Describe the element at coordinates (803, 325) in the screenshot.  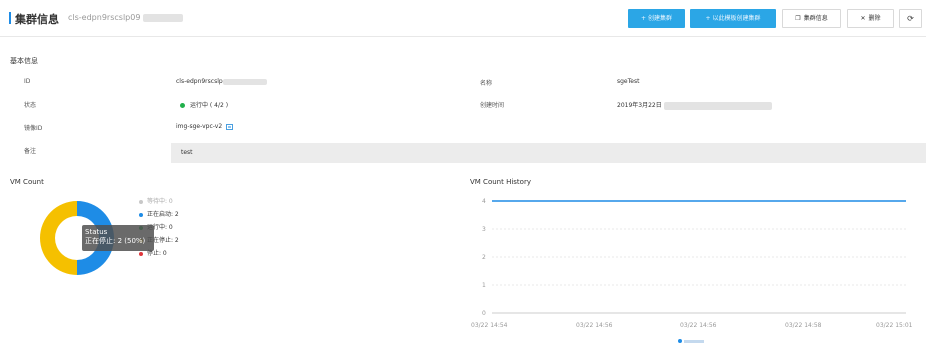
I see `x-tick-3: 03/22 14:58` at that location.